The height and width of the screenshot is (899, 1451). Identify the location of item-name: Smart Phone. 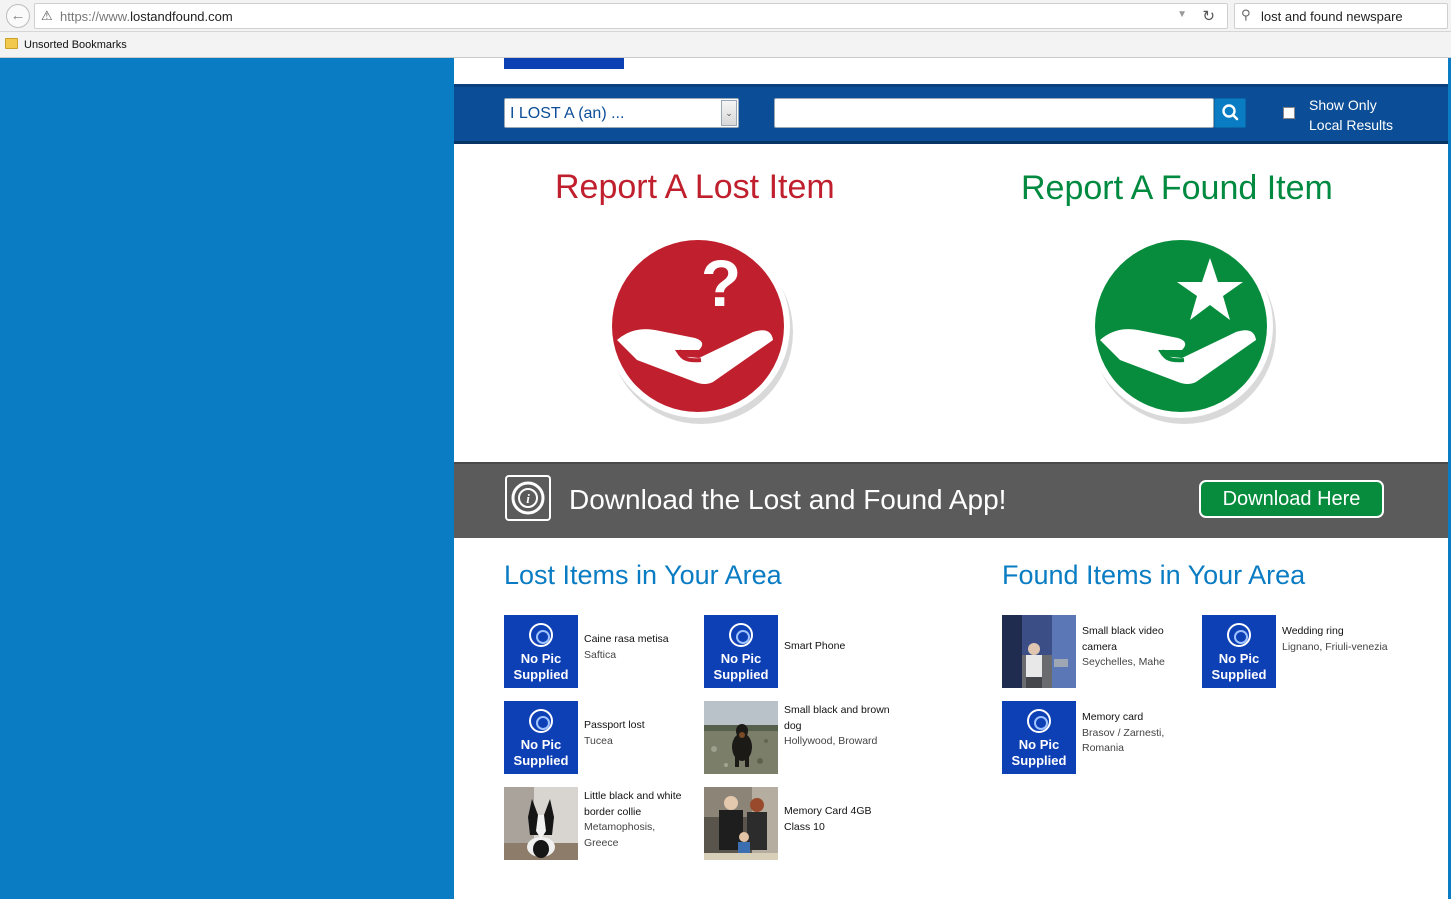
(837, 647).